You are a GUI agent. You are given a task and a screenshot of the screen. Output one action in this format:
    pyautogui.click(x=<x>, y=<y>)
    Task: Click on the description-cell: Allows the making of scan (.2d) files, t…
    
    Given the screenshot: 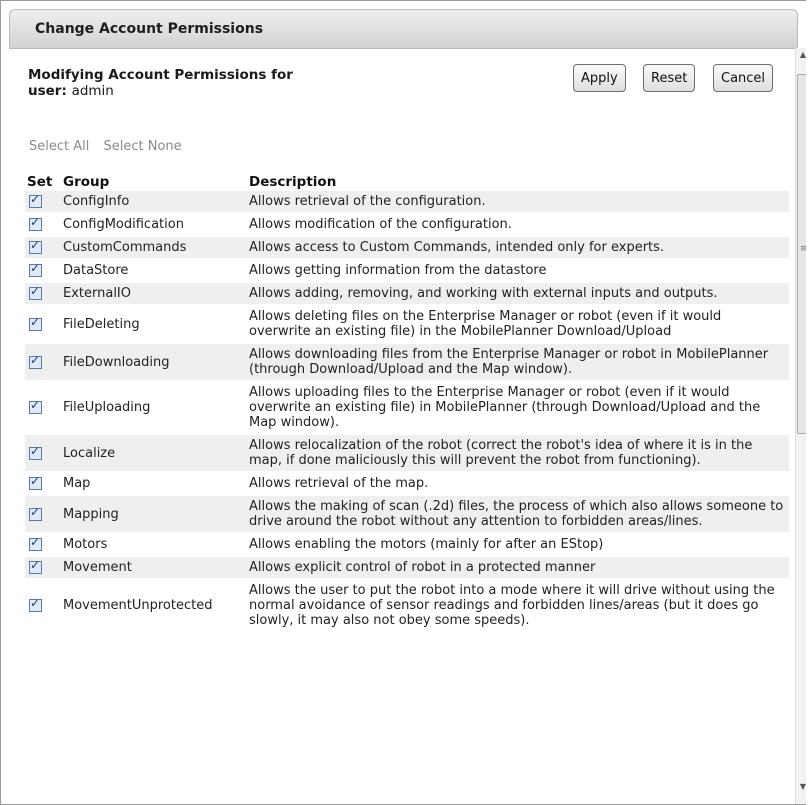 What is the action you would take?
    pyautogui.click(x=518, y=514)
    